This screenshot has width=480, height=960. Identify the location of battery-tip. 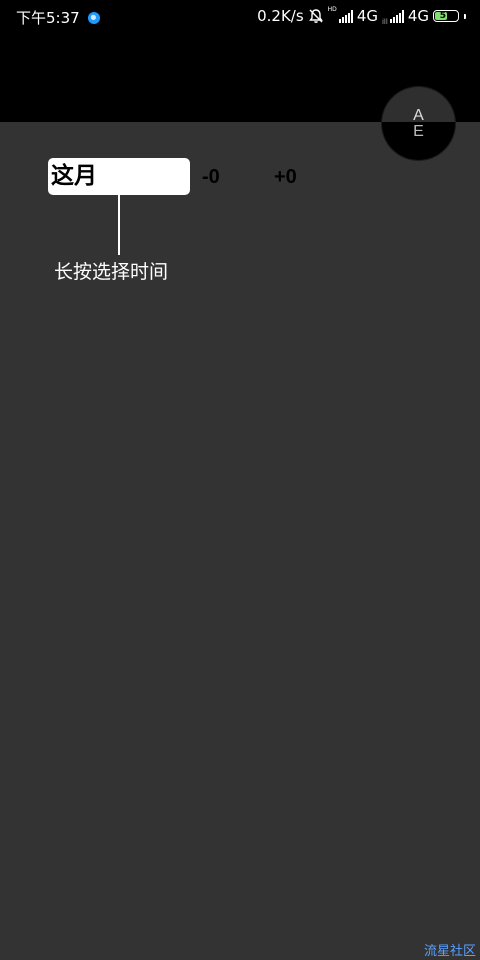
(465, 16).